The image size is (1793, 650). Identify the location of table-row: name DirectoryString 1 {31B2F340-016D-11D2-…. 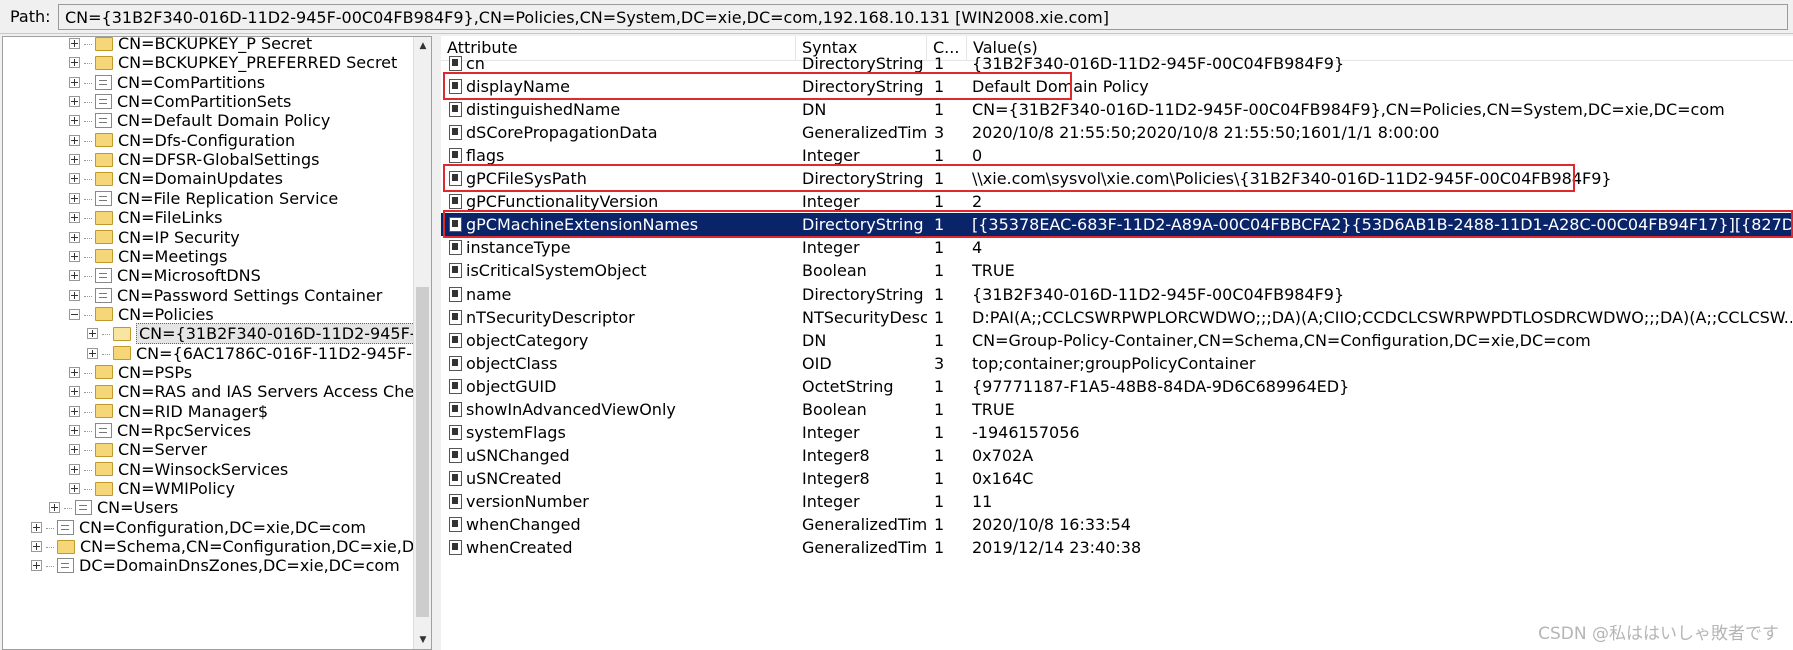
(1117, 294).